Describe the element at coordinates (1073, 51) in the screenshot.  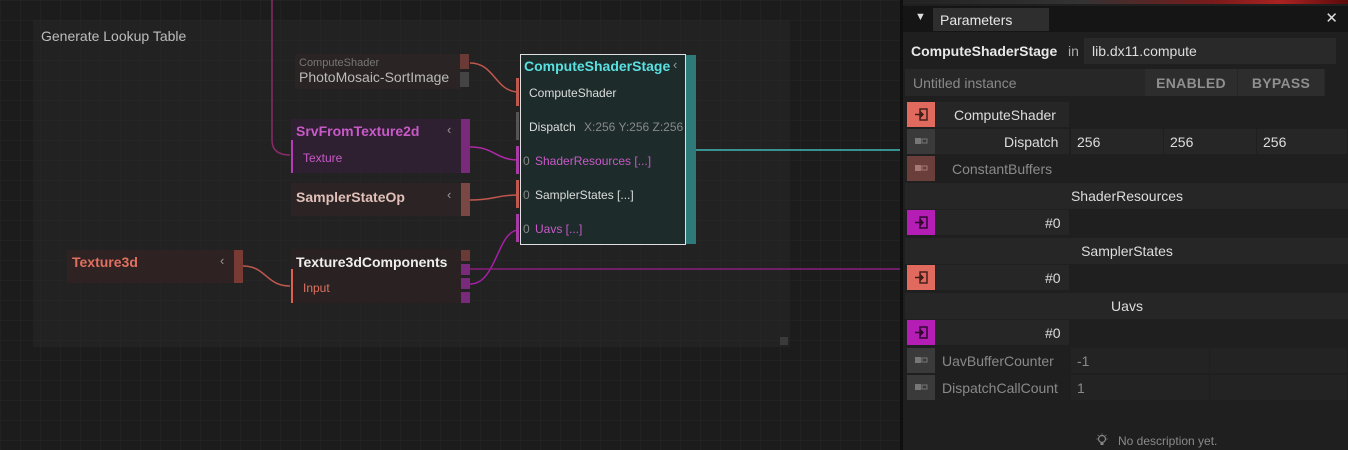
I see `operator-in-label: in` at that location.